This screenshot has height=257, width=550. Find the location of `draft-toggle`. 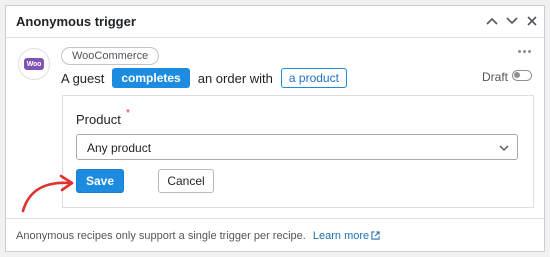

draft-toggle is located at coordinates (522, 75).